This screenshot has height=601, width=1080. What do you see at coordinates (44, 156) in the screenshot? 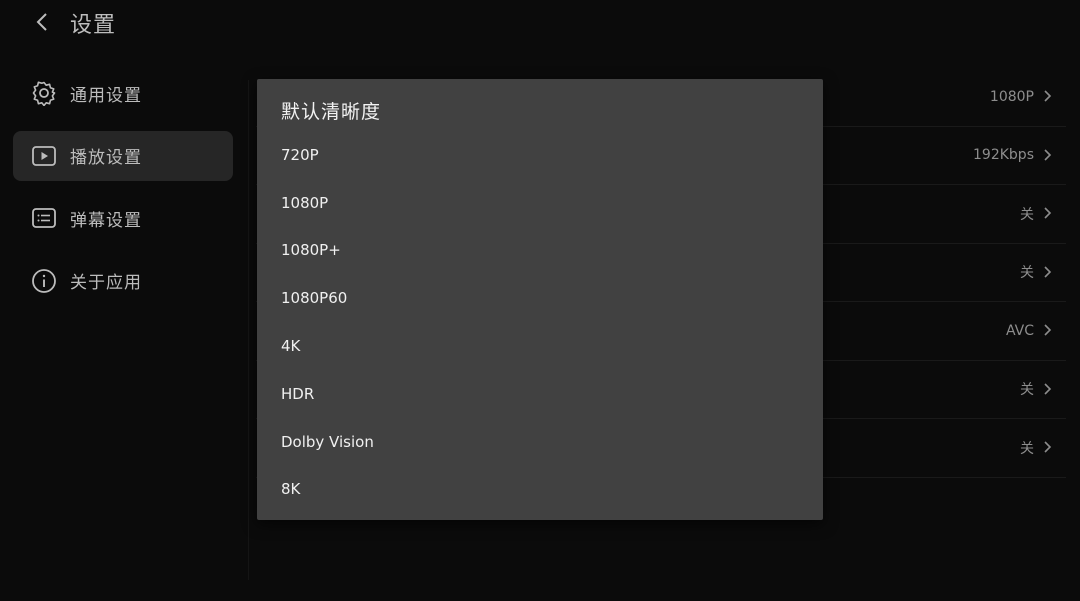
I see `play-icon` at bounding box center [44, 156].